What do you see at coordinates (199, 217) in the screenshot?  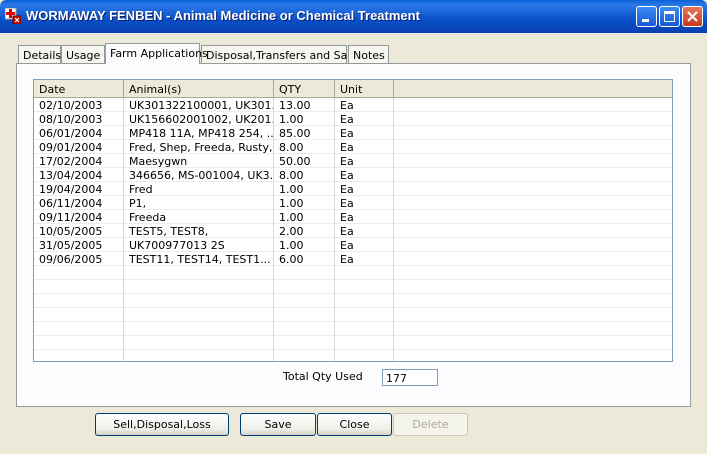 I see `cell-animals: Freeda` at bounding box center [199, 217].